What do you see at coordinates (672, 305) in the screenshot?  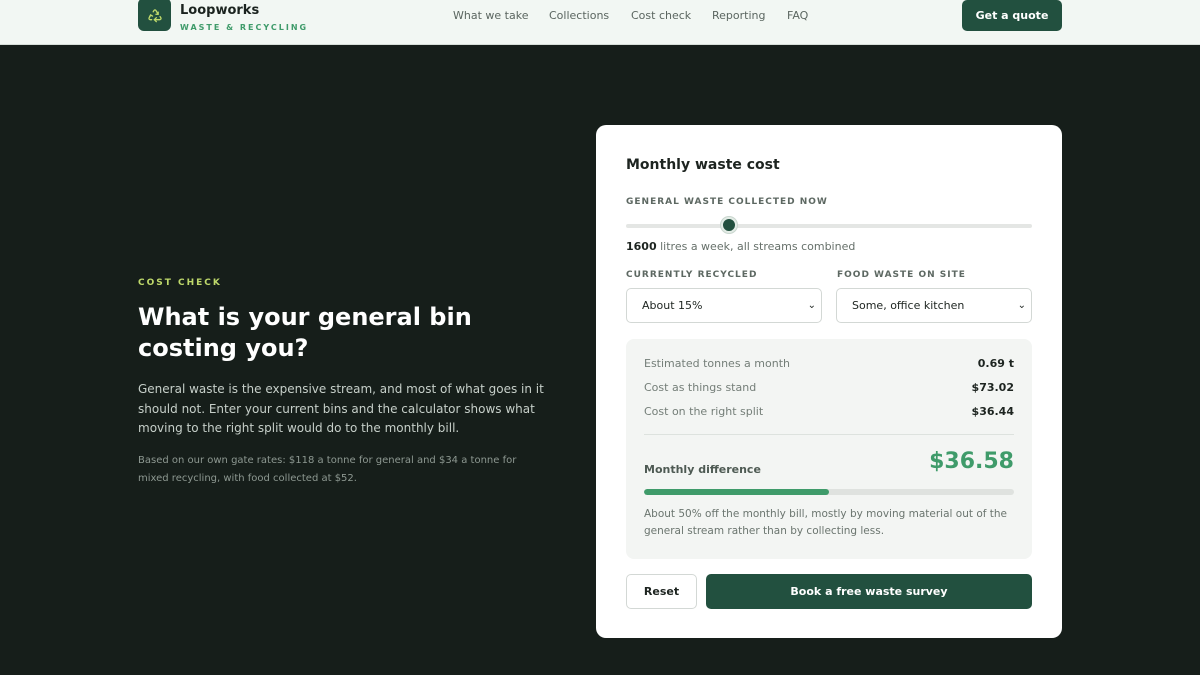 I see `recycled-selected-value: About 15%` at bounding box center [672, 305].